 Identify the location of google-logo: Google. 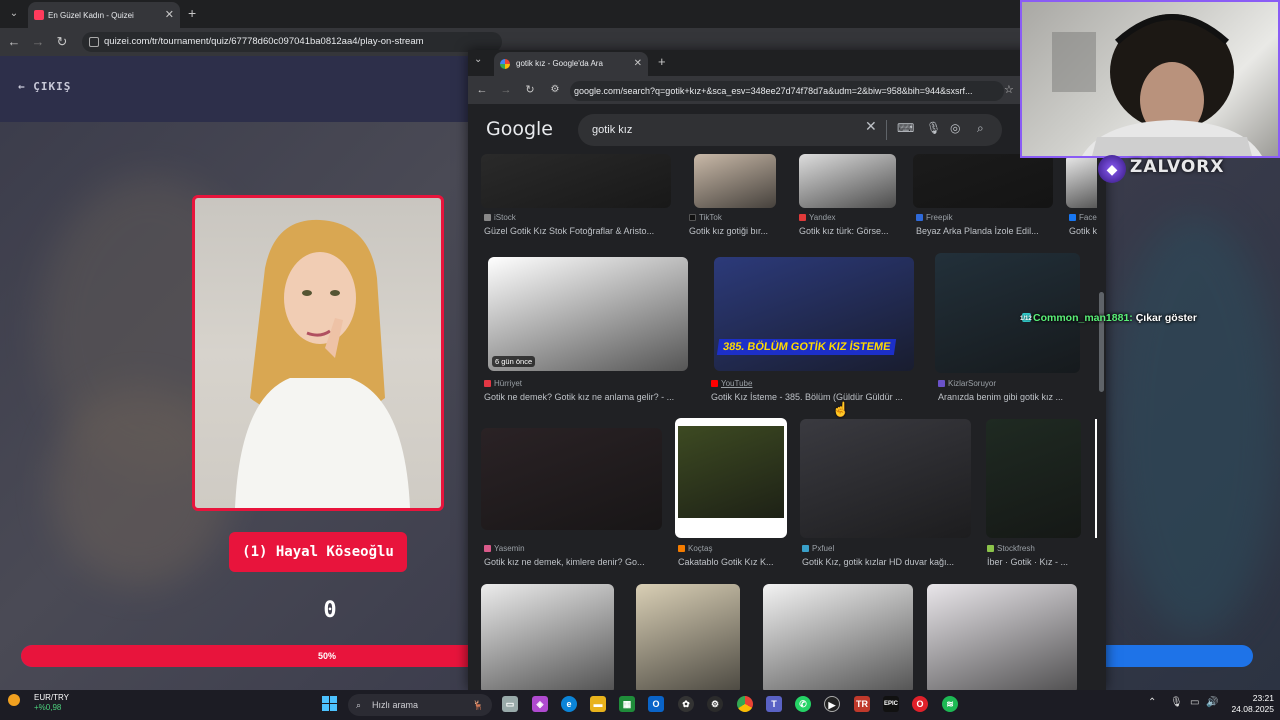
(519, 129).